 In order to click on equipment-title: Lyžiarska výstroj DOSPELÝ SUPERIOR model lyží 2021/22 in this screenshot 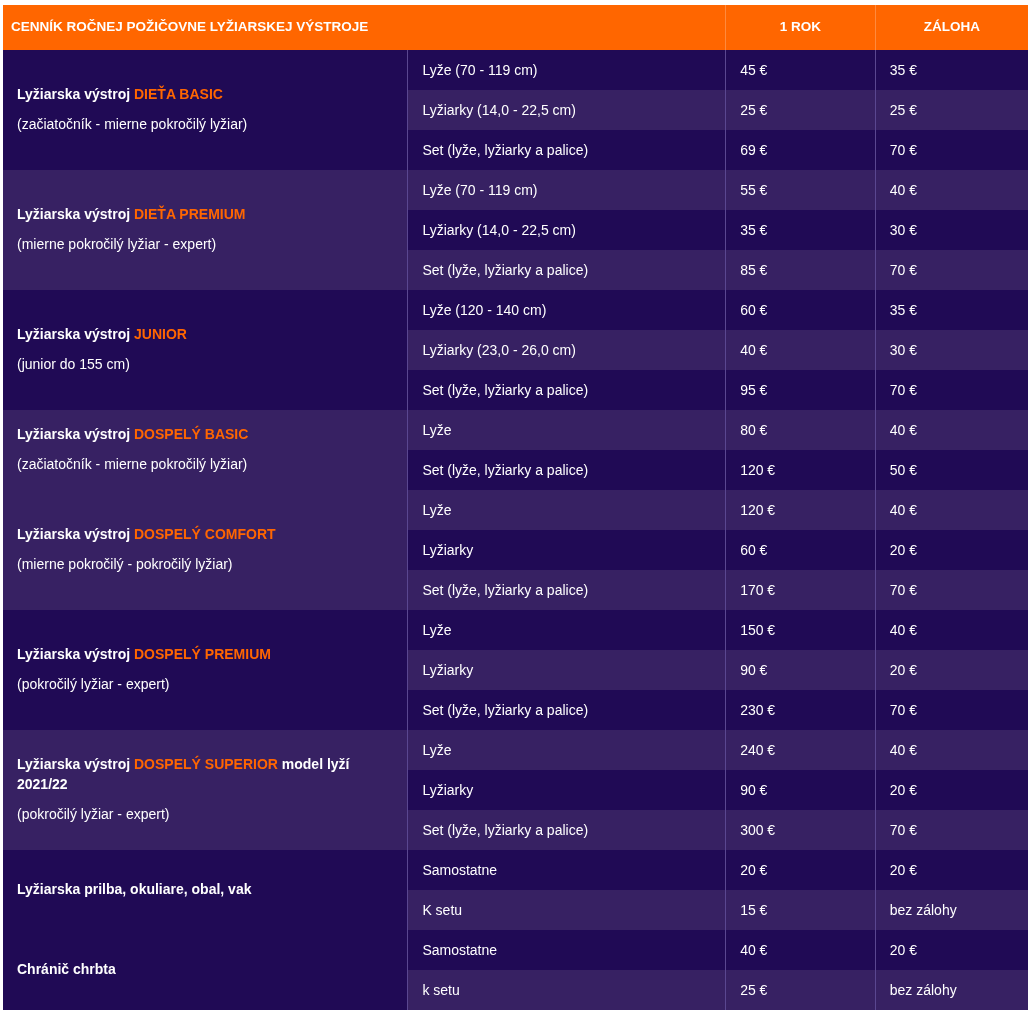, I will do `click(184, 774)`.